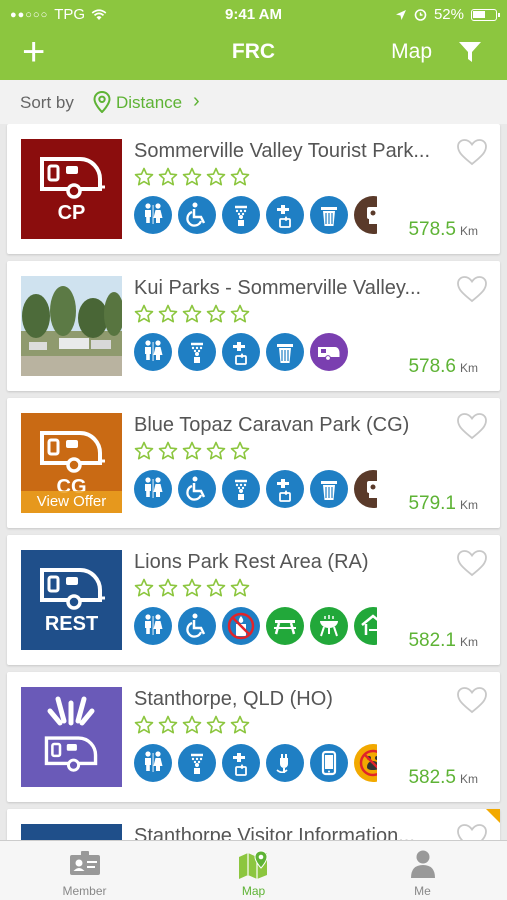 This screenshot has width=507, height=900. What do you see at coordinates (329, 352) in the screenshot?
I see `caravan-icon` at bounding box center [329, 352].